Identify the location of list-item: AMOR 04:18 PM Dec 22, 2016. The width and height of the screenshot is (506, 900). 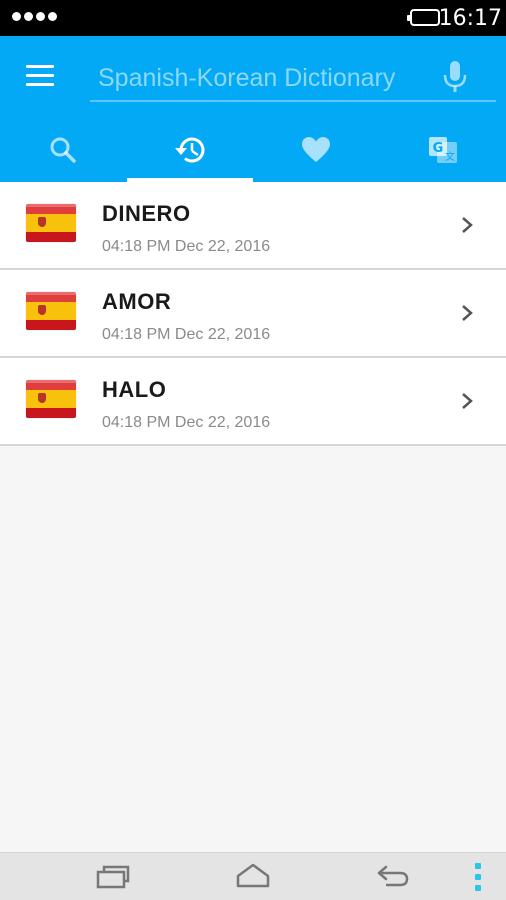
(253, 314).